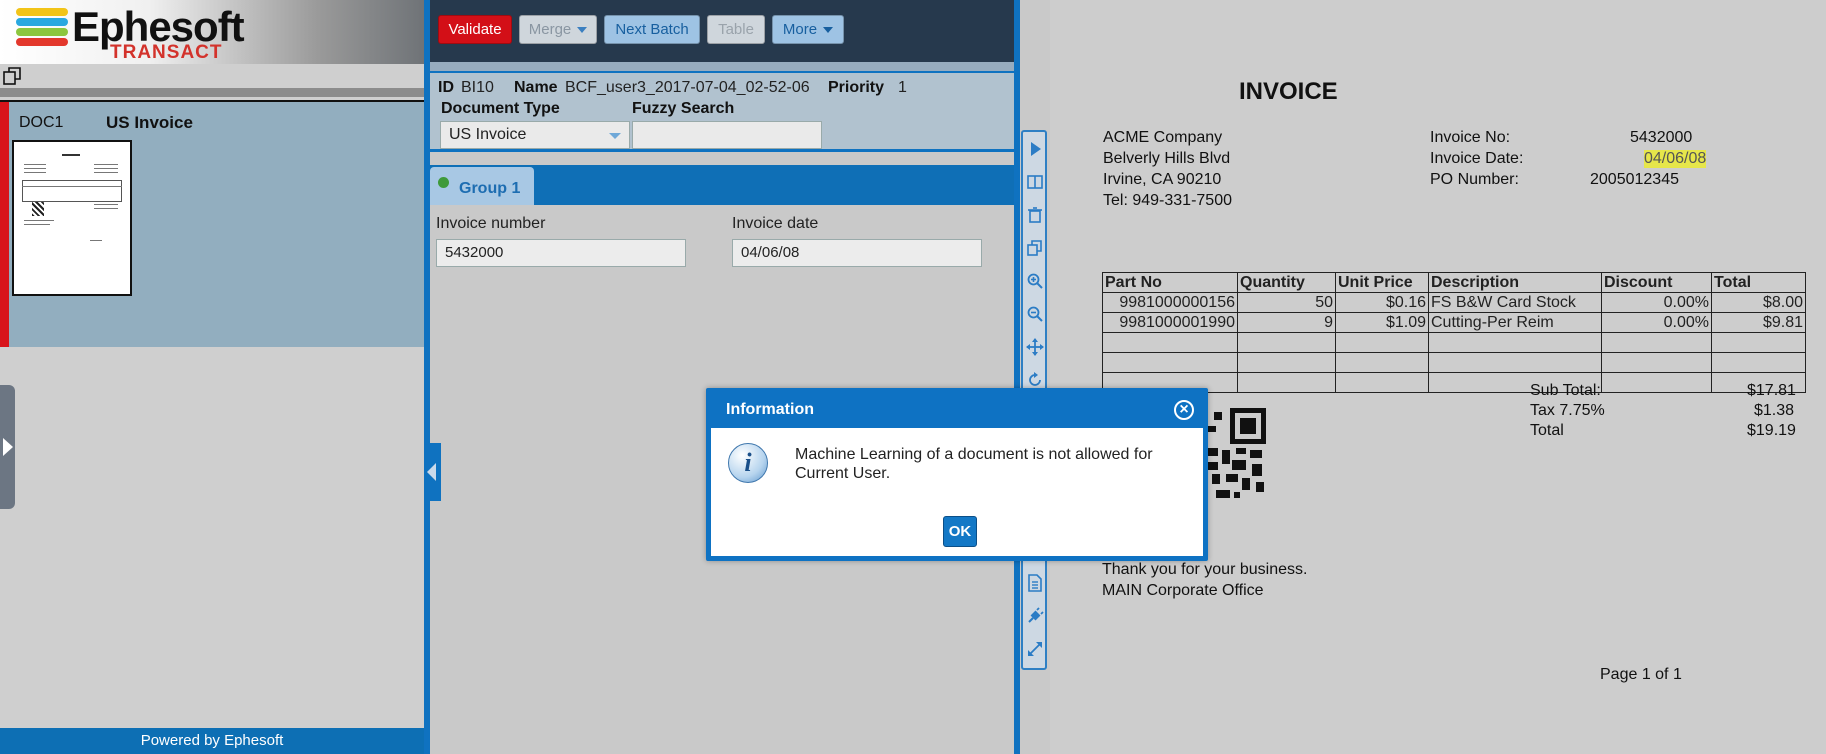  I want to click on rotate-icon, so click(1035, 380).